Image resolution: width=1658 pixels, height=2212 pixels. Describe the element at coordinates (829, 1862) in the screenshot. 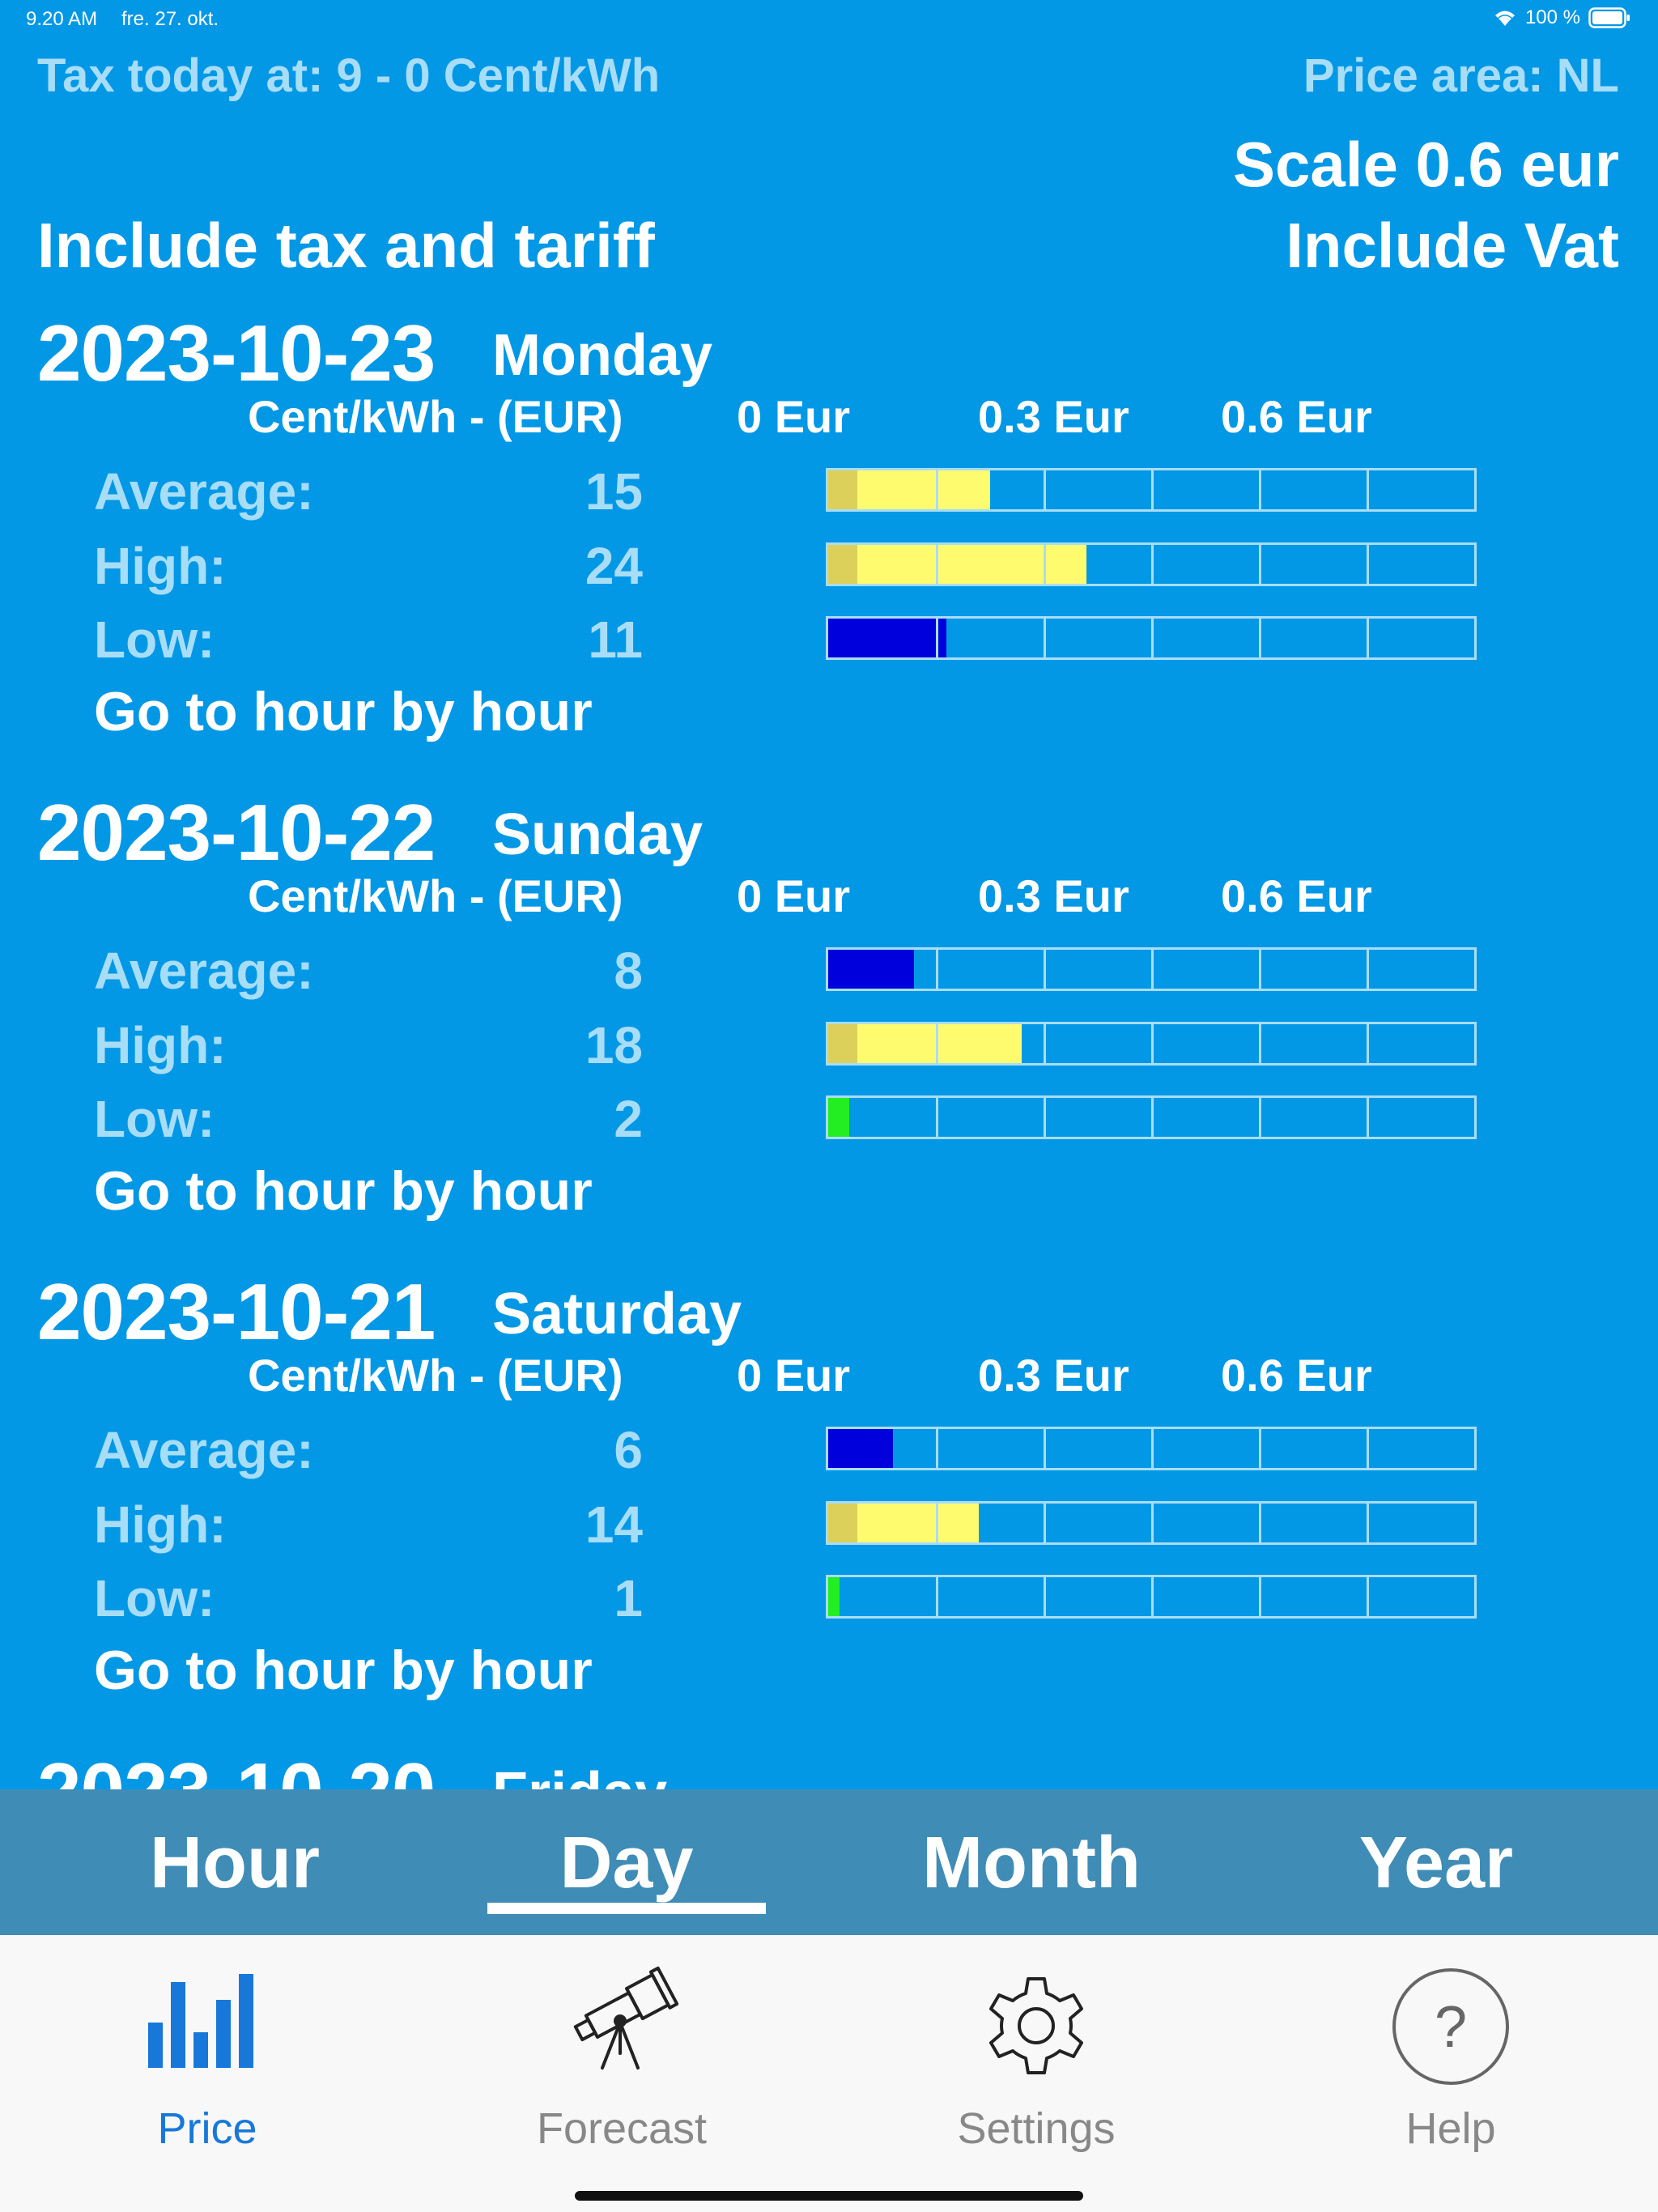

I see `period-segment-bar: Hour Day Month Year` at that location.